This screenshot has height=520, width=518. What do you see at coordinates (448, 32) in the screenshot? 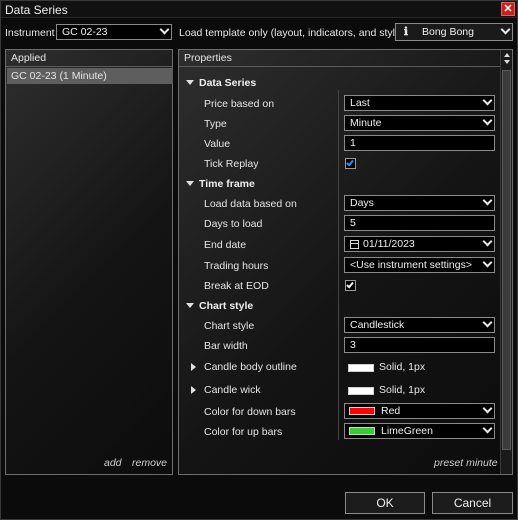
I see `template-value: Bong Bong` at bounding box center [448, 32].